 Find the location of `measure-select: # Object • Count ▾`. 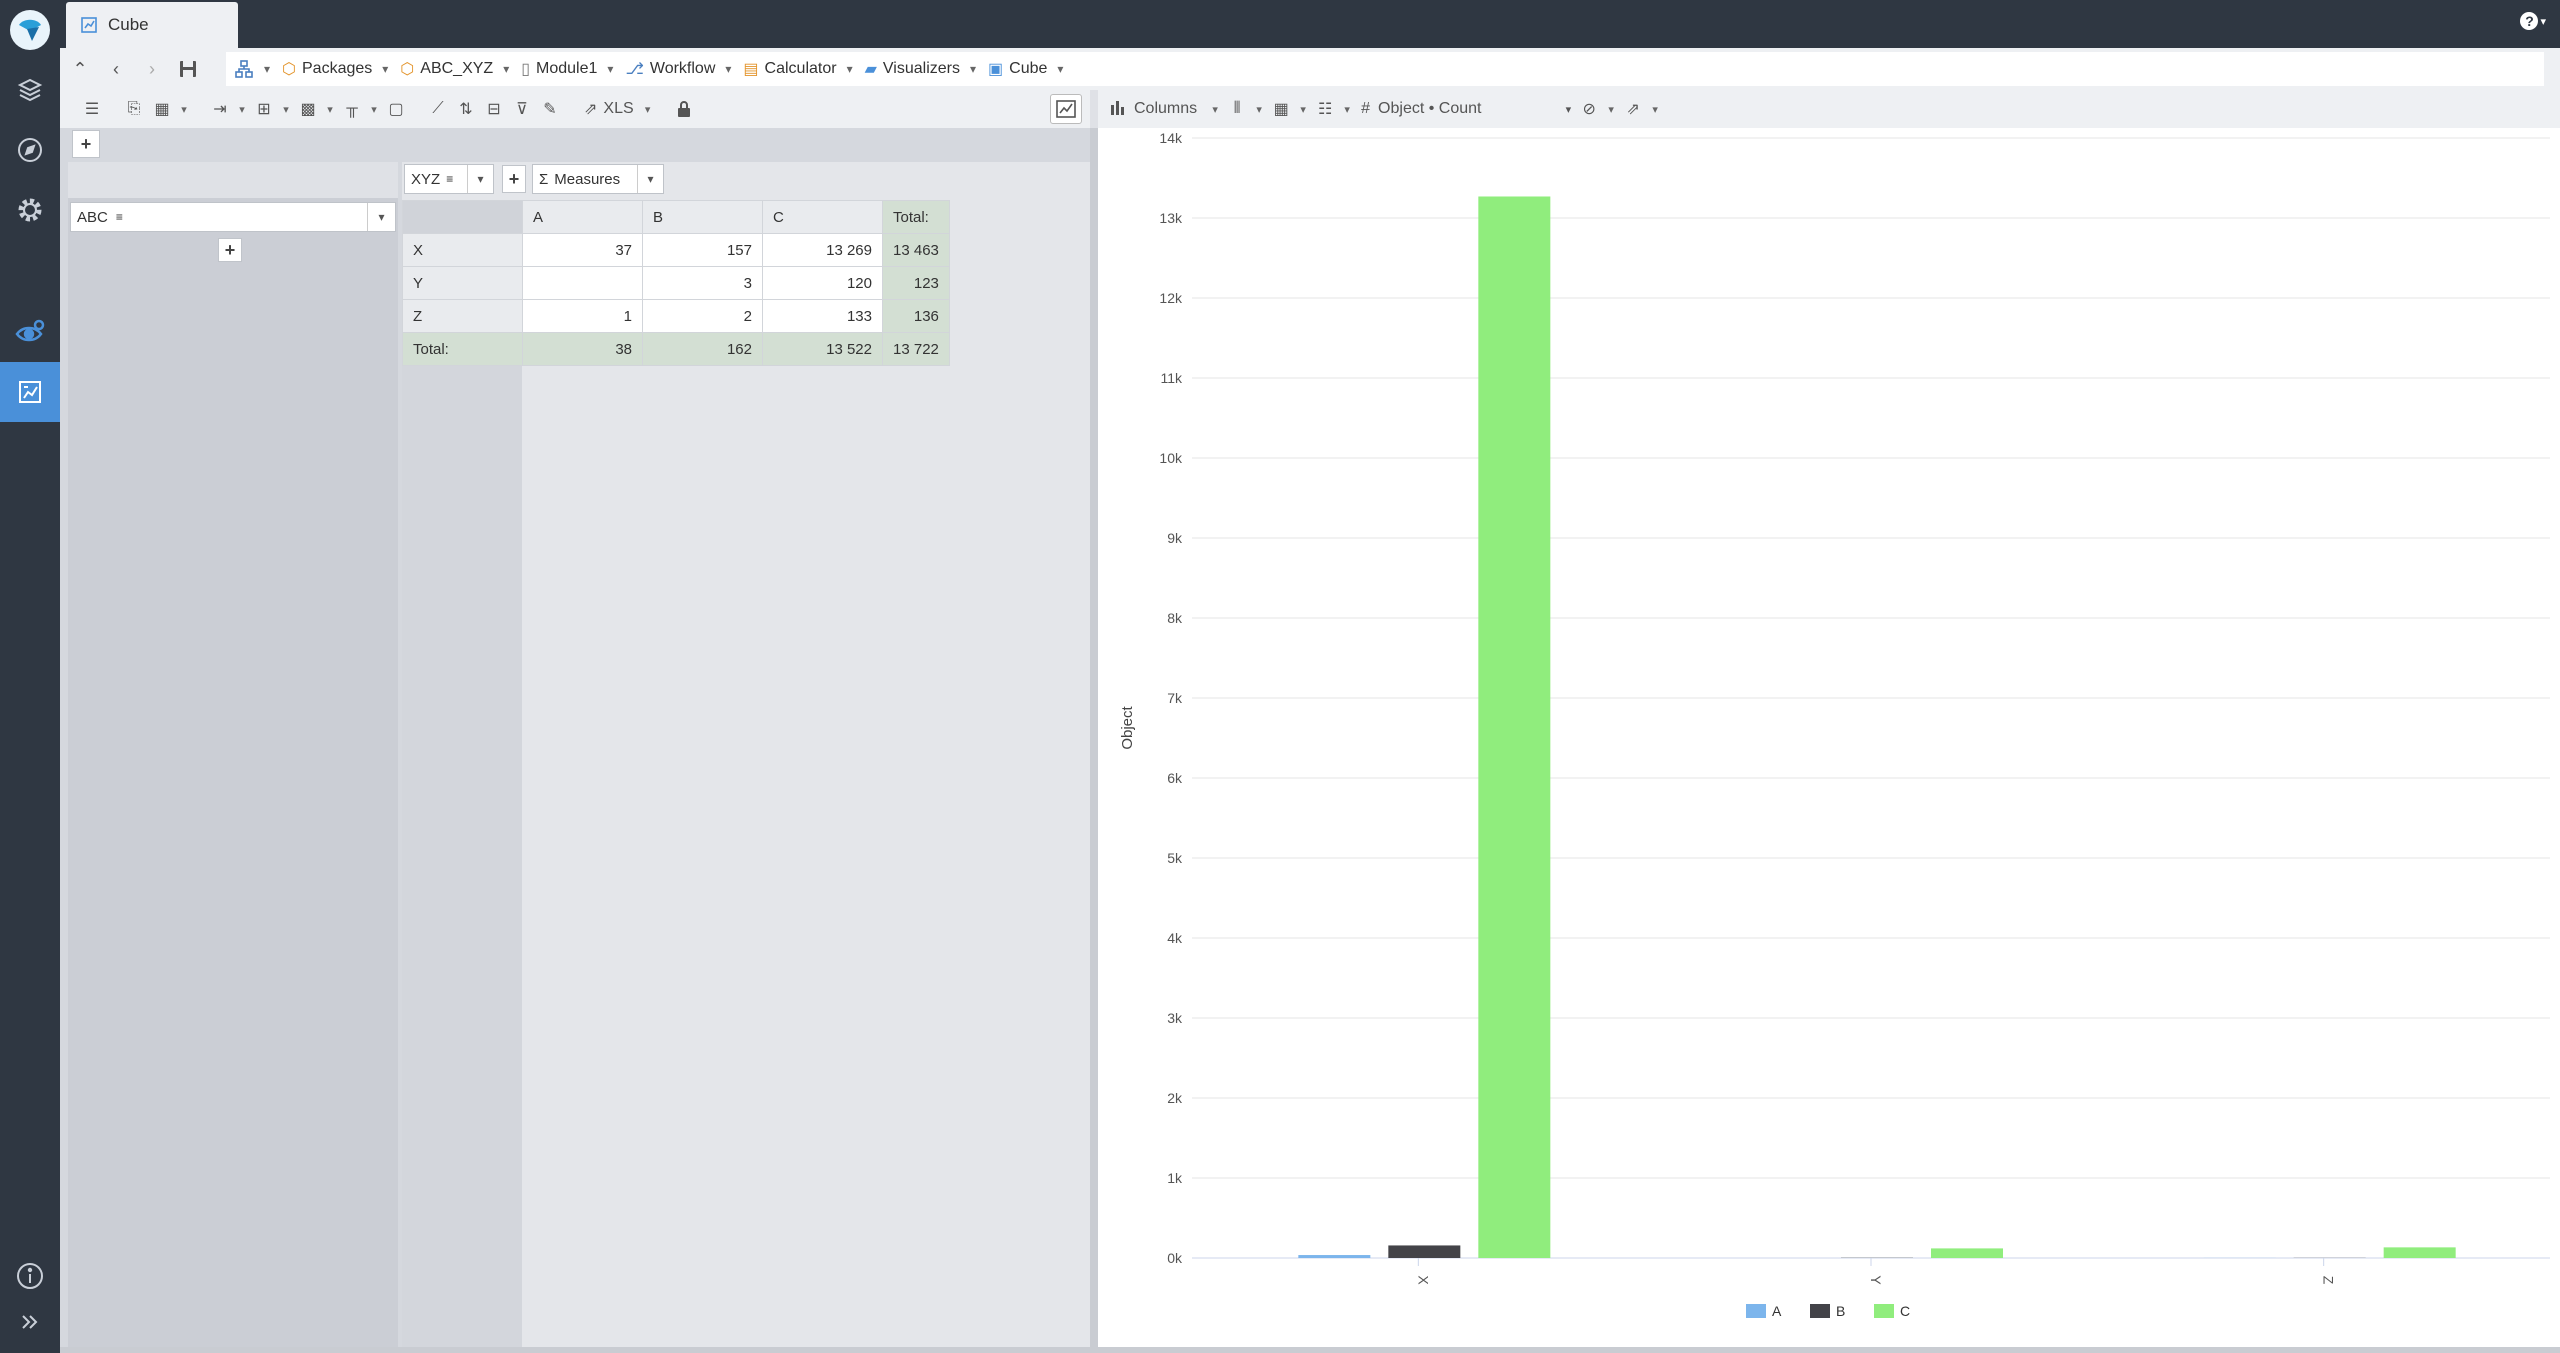

measure-select: # Object • Count ▾ is located at coordinates (1465, 109).